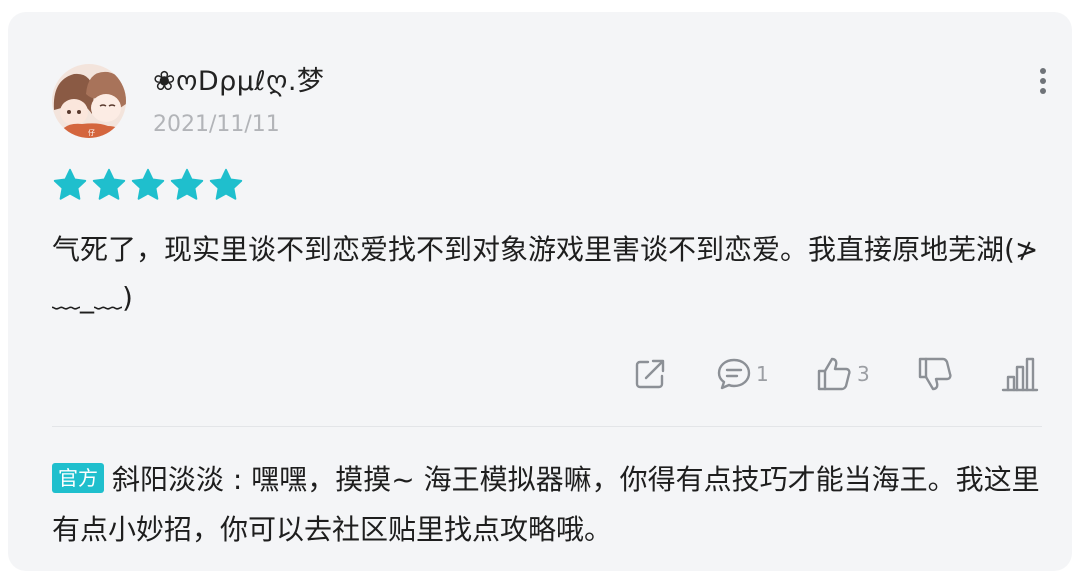 This screenshot has height=581, width=1080. I want to click on divider, so click(547, 426).